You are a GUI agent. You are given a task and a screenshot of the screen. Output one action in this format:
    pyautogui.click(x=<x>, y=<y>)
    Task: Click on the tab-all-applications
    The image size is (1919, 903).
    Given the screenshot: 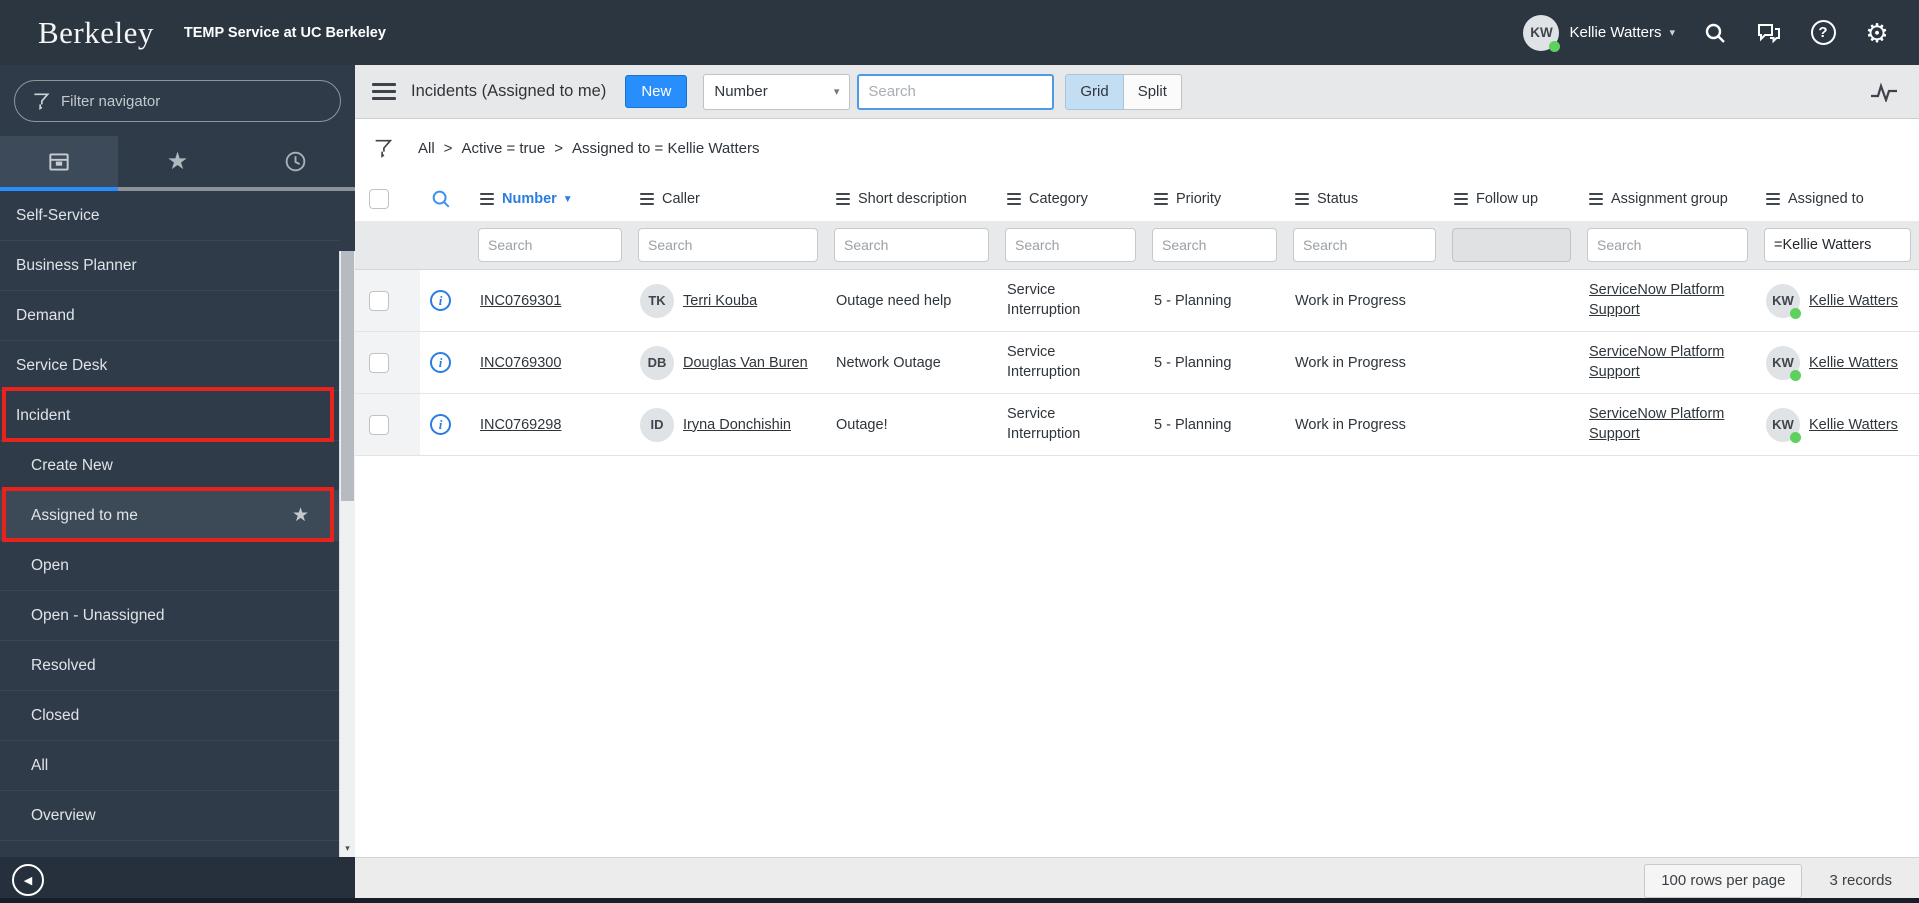 What is the action you would take?
    pyautogui.click(x=59, y=163)
    